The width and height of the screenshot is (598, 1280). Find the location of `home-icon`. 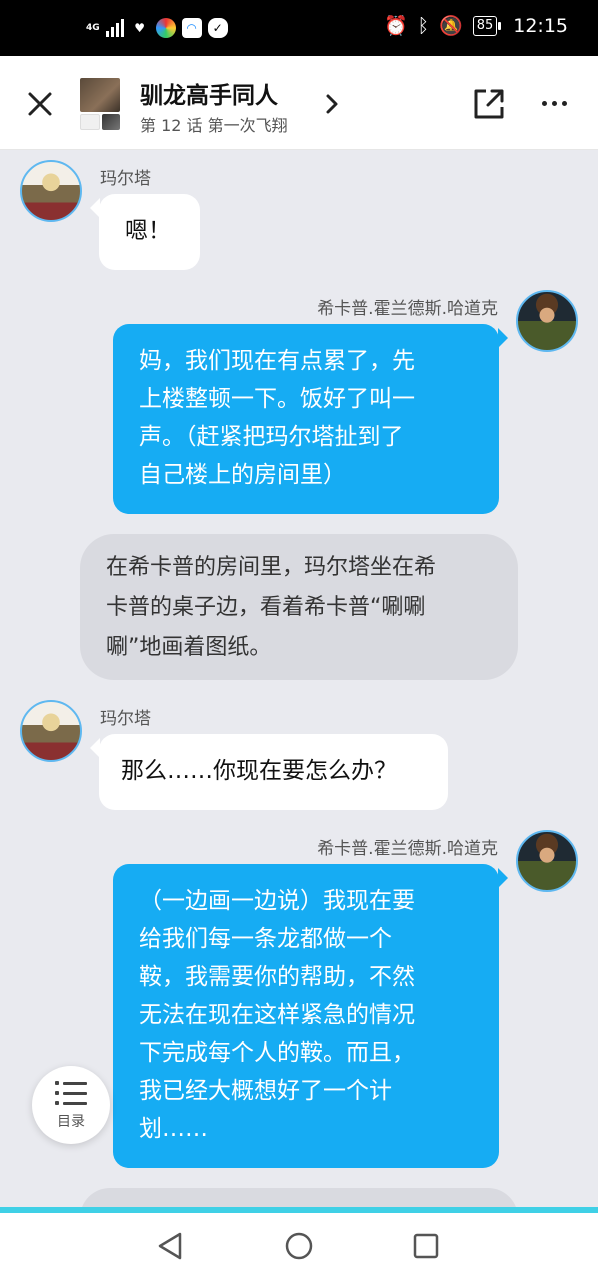

home-icon is located at coordinates (299, 1246).